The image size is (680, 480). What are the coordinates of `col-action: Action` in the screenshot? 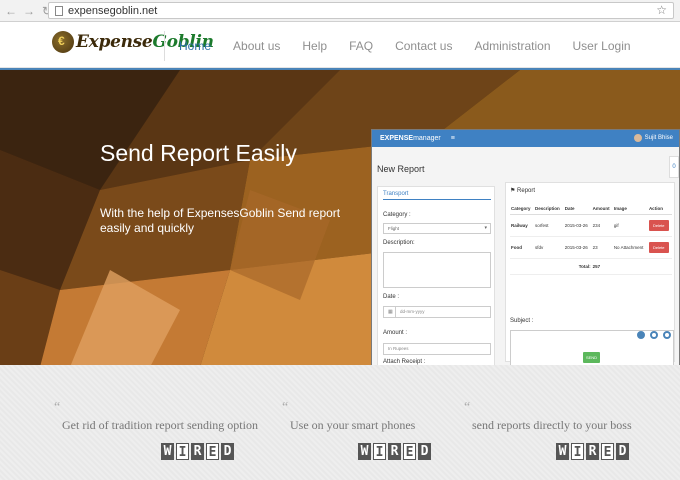 It's located at (659, 209).